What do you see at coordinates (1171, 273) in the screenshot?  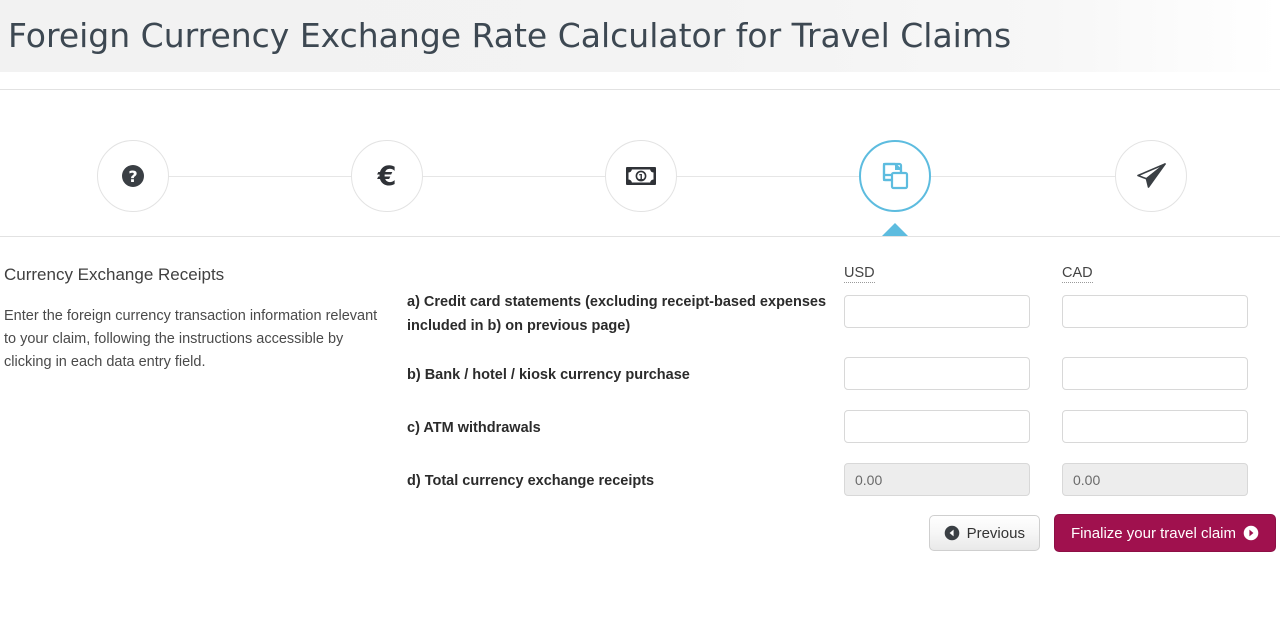 I see `column-header-cad-slot: CAD` at bounding box center [1171, 273].